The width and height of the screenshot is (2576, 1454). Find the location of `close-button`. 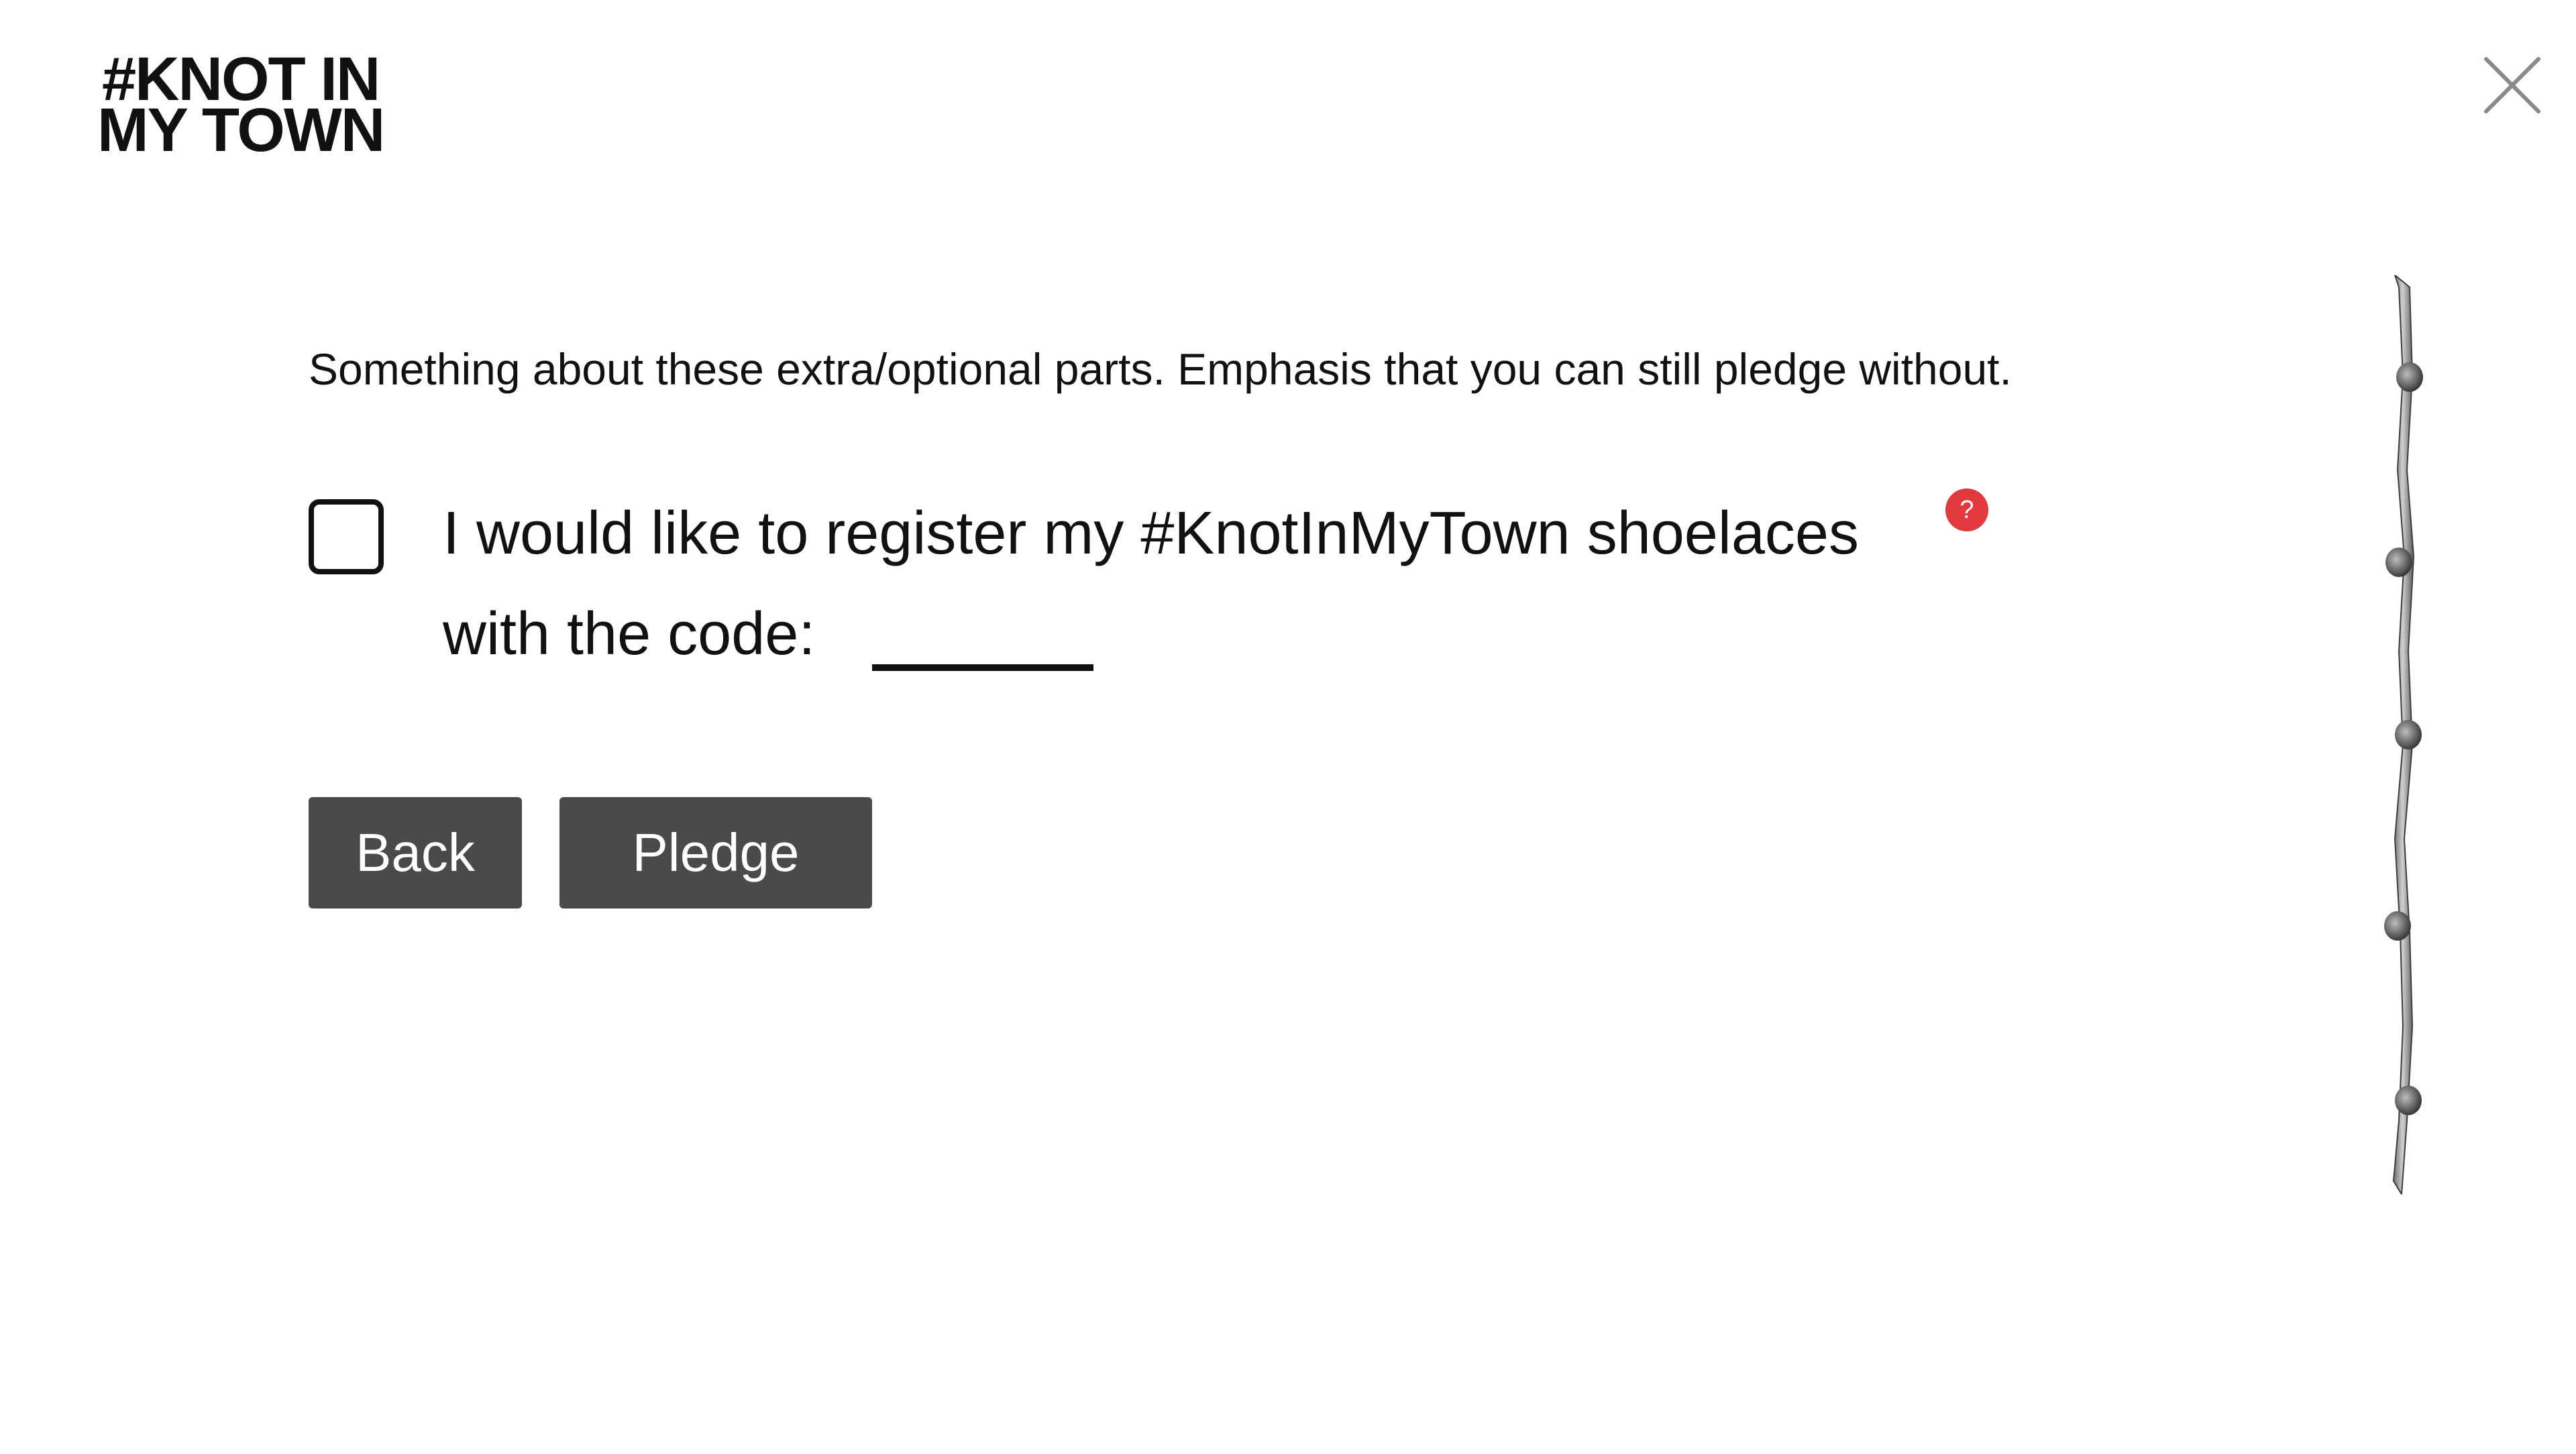

close-button is located at coordinates (2512, 85).